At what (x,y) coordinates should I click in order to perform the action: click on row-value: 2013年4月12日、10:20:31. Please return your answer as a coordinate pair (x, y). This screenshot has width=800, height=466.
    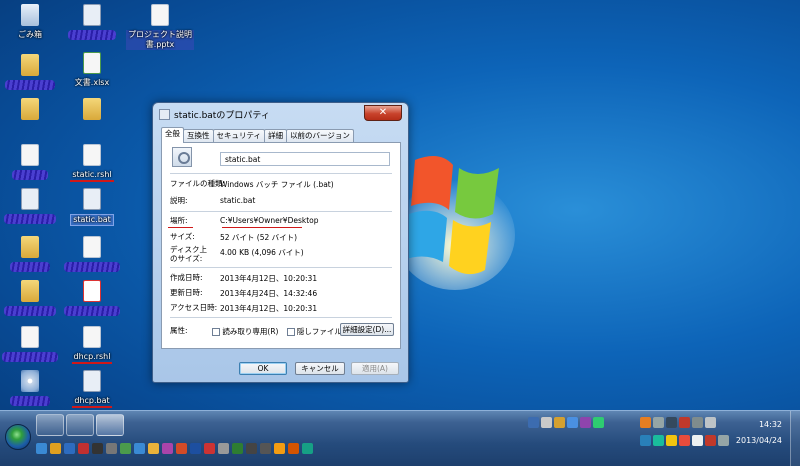
    Looking at the image, I should click on (269, 278).